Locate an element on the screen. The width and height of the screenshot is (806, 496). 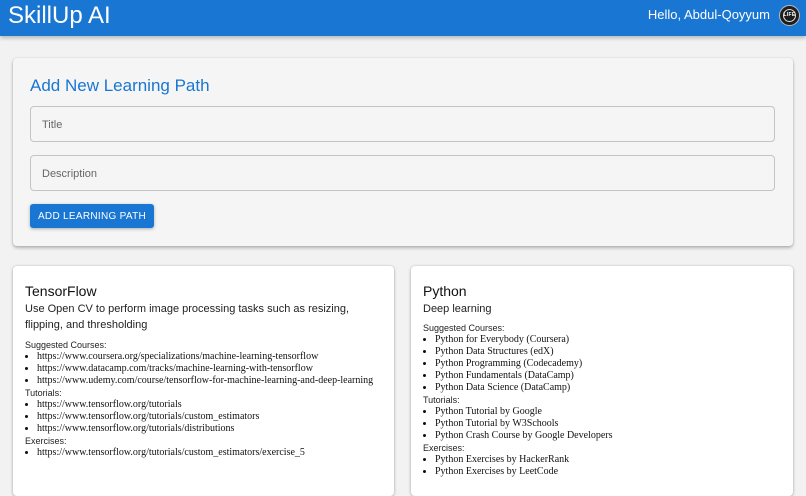
list-item: https://www.tensorflow.org/tutorials is located at coordinates (206, 405).